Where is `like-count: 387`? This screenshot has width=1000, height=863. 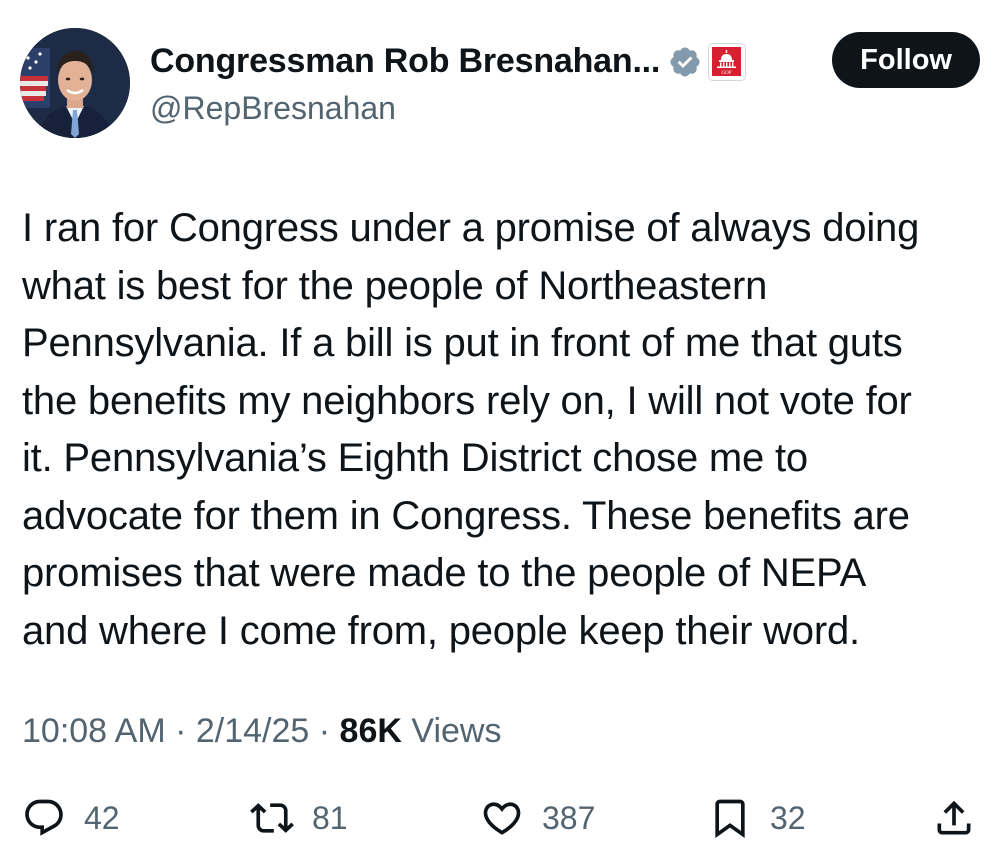 like-count: 387 is located at coordinates (569, 817).